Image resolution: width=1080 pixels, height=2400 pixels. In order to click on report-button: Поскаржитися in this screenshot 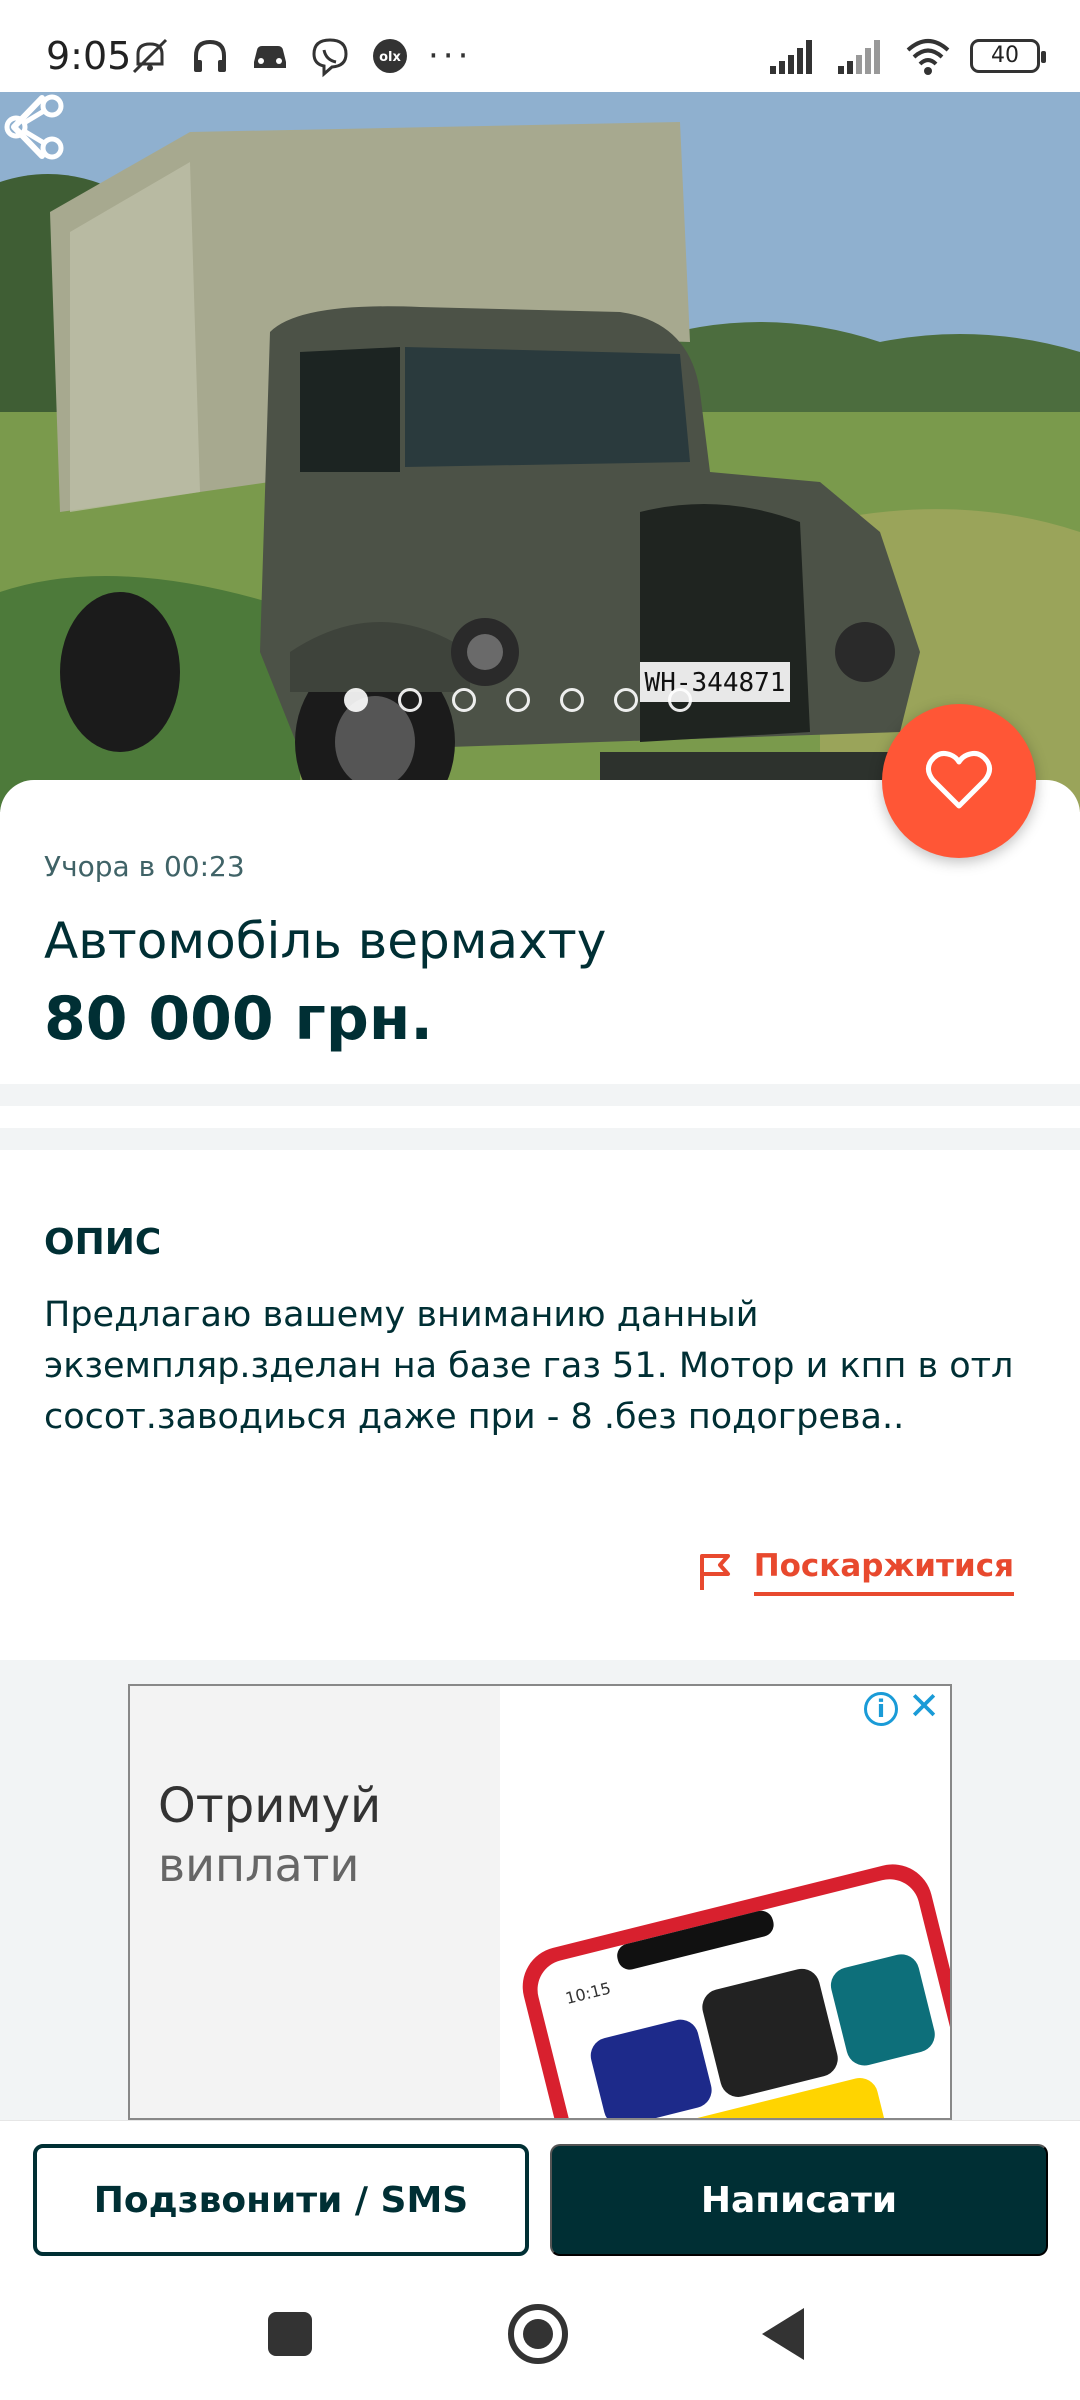, I will do `click(855, 1572)`.